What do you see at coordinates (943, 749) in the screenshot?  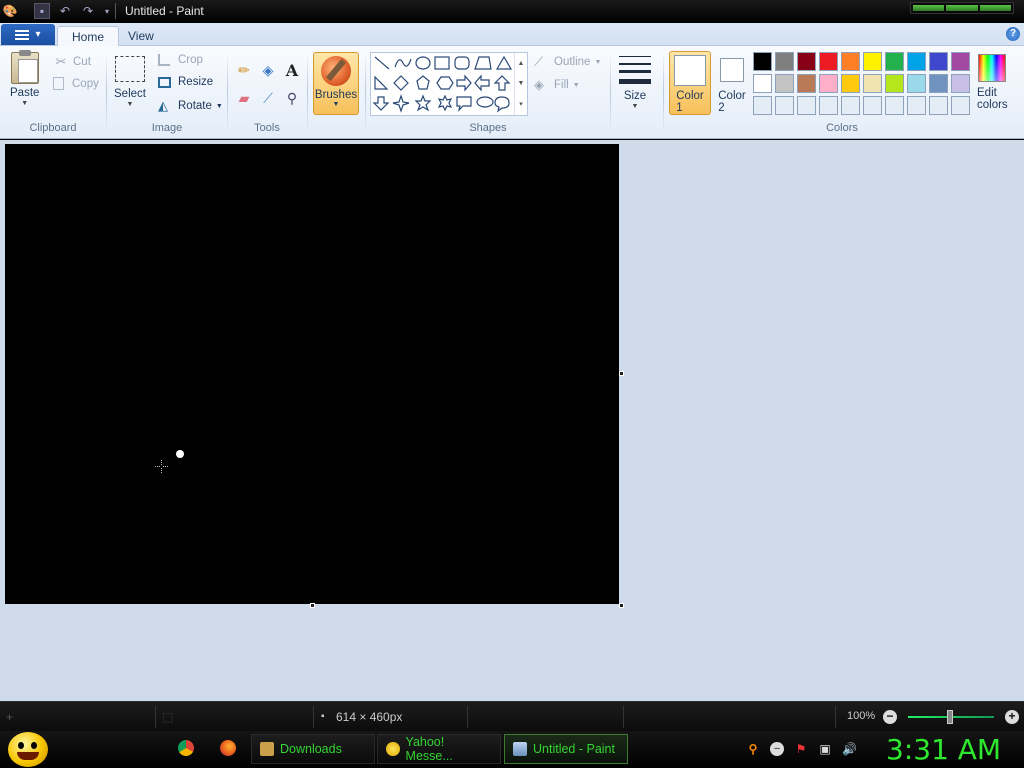 I see `taskbar-clock: 3:31 AM` at bounding box center [943, 749].